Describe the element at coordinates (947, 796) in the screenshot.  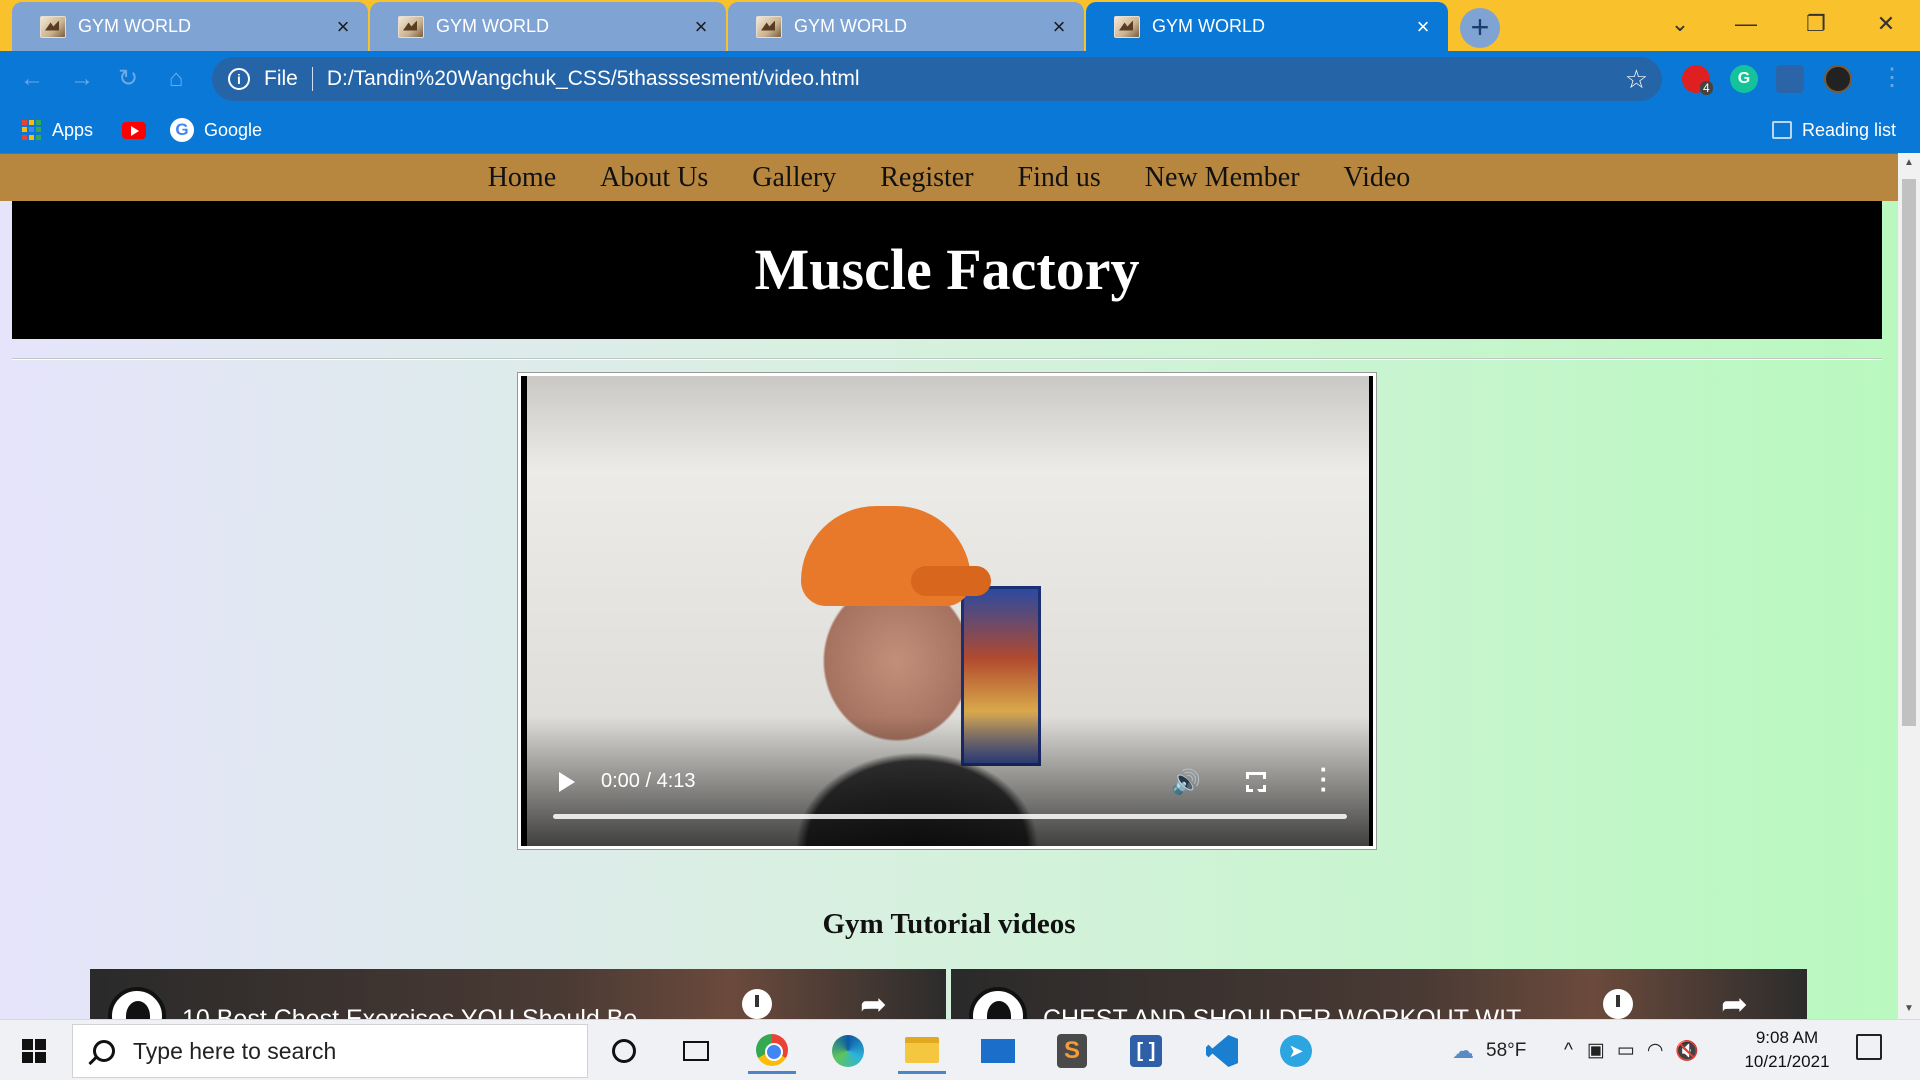
I see `video-controls: 0:00 / 4:13 🔊 · · ·` at that location.